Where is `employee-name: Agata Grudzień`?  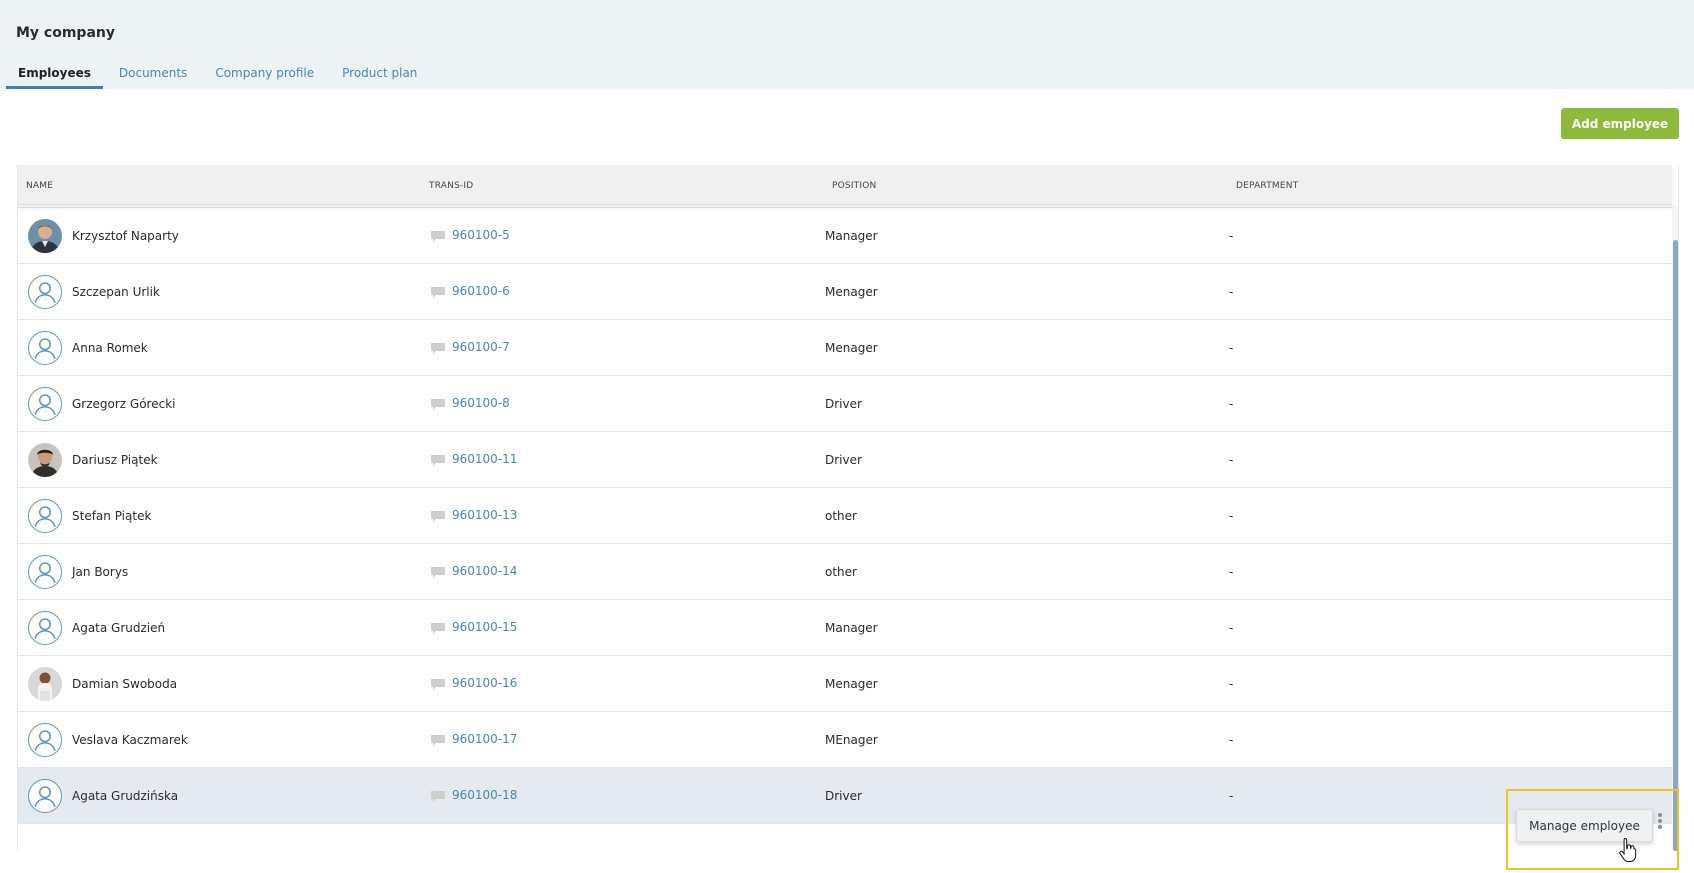
employee-name: Agata Grudzień is located at coordinates (119, 628).